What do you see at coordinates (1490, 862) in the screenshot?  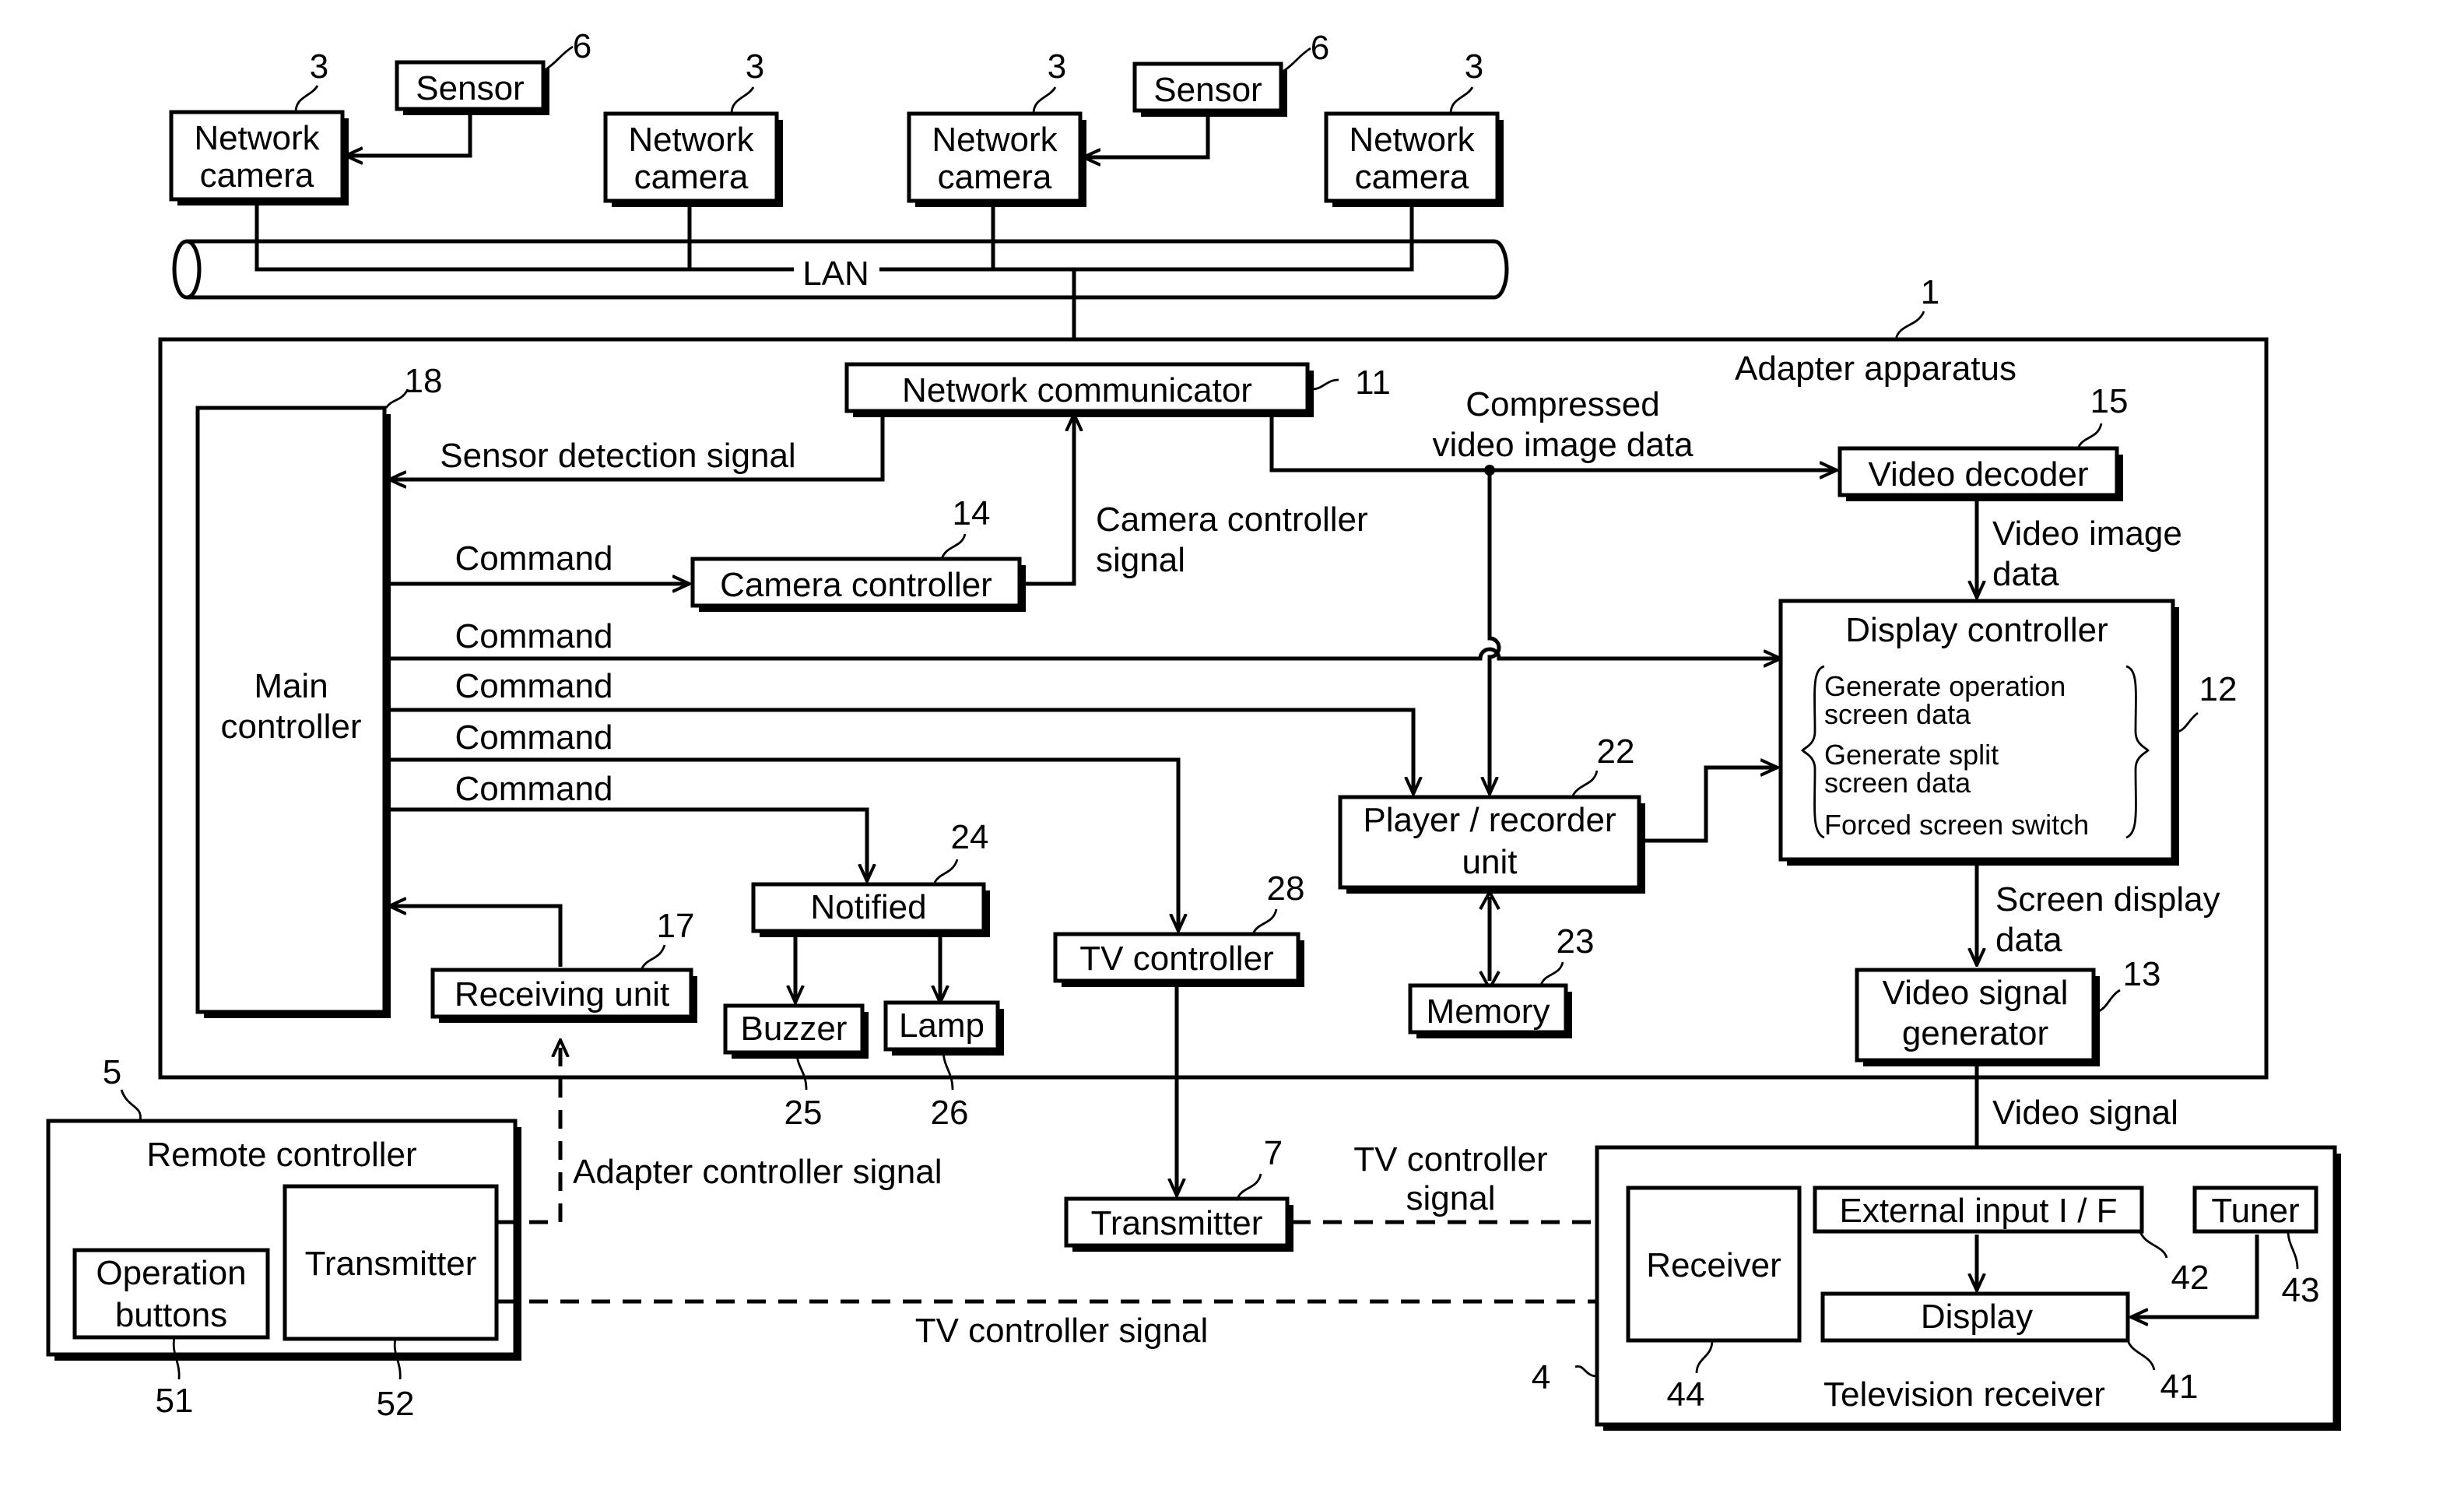 I see `svg-text: unit` at bounding box center [1490, 862].